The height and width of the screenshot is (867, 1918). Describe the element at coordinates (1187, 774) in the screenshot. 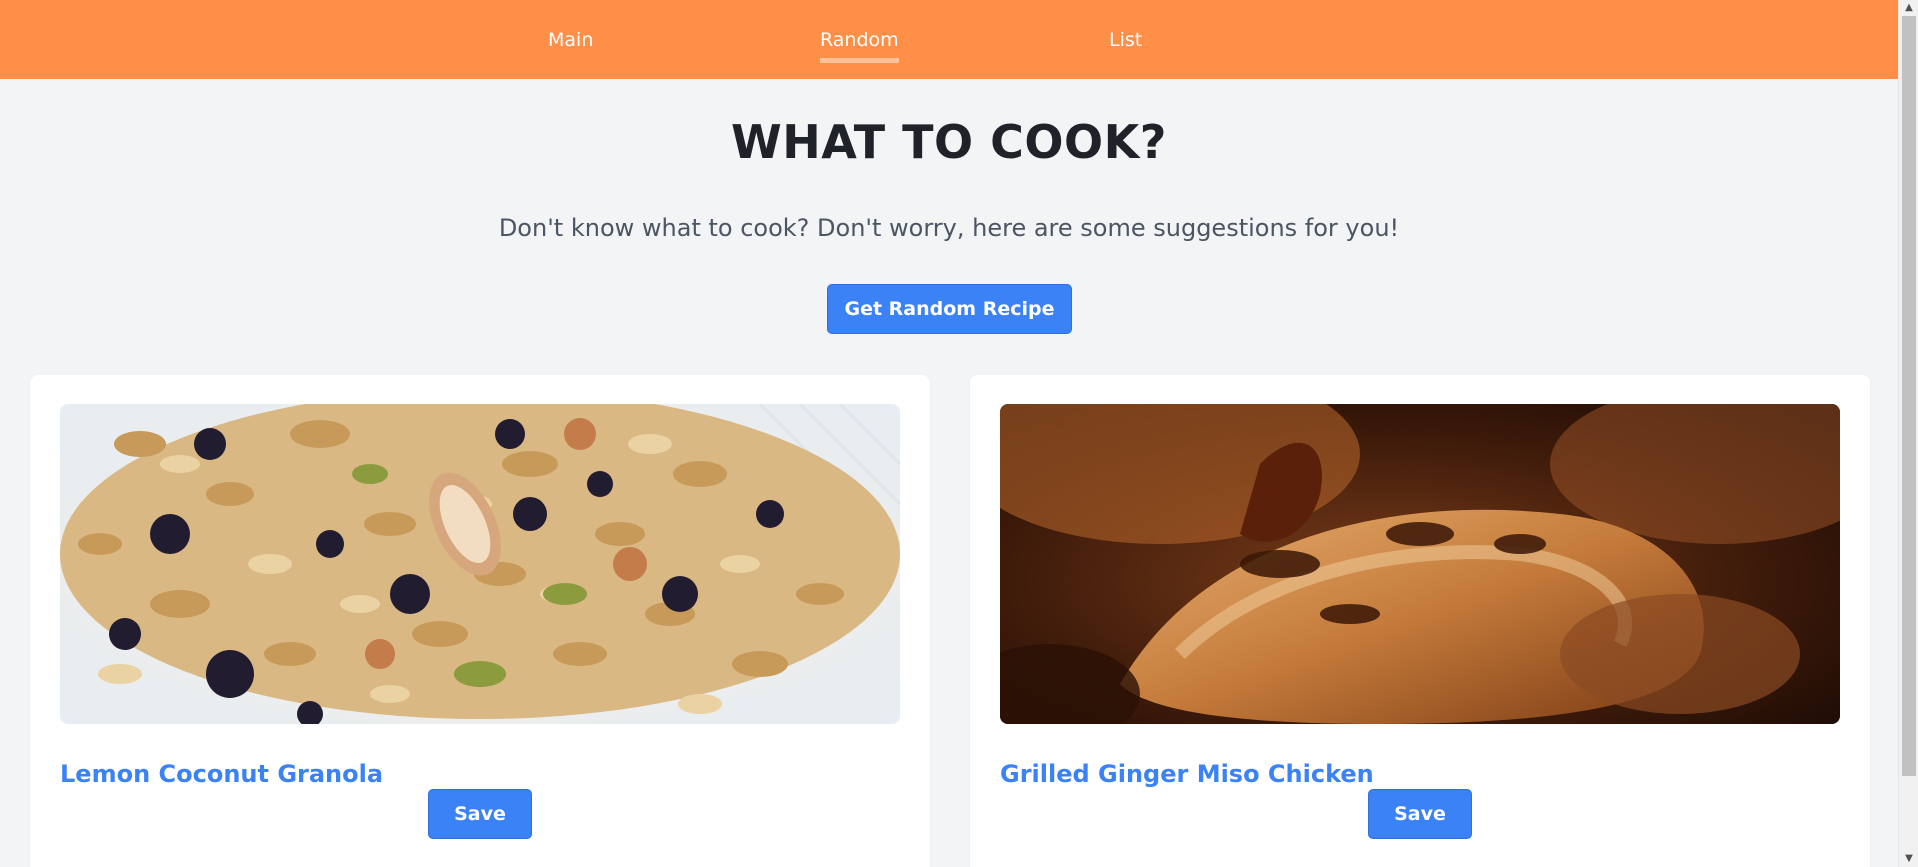

I see `recipe-title: Grilled Ginger Miso Chicken` at that location.